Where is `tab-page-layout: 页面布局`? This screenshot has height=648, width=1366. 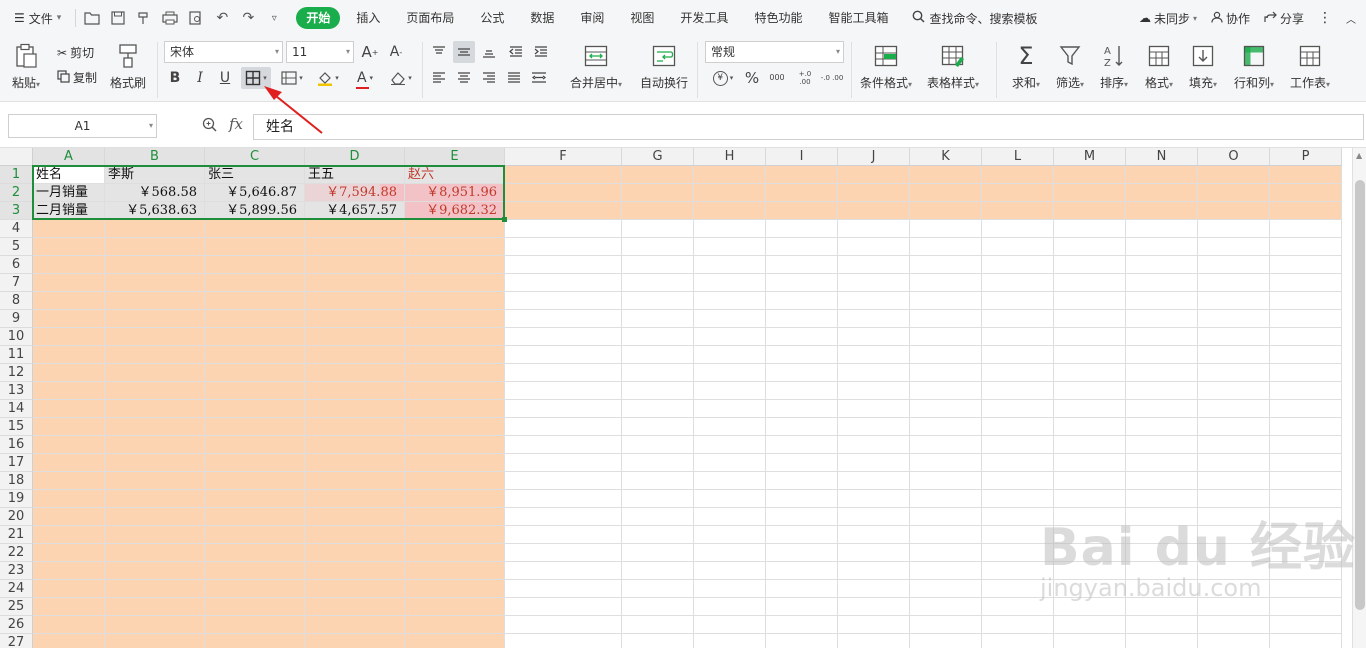
tab-page-layout: 页面布局 is located at coordinates (430, 18).